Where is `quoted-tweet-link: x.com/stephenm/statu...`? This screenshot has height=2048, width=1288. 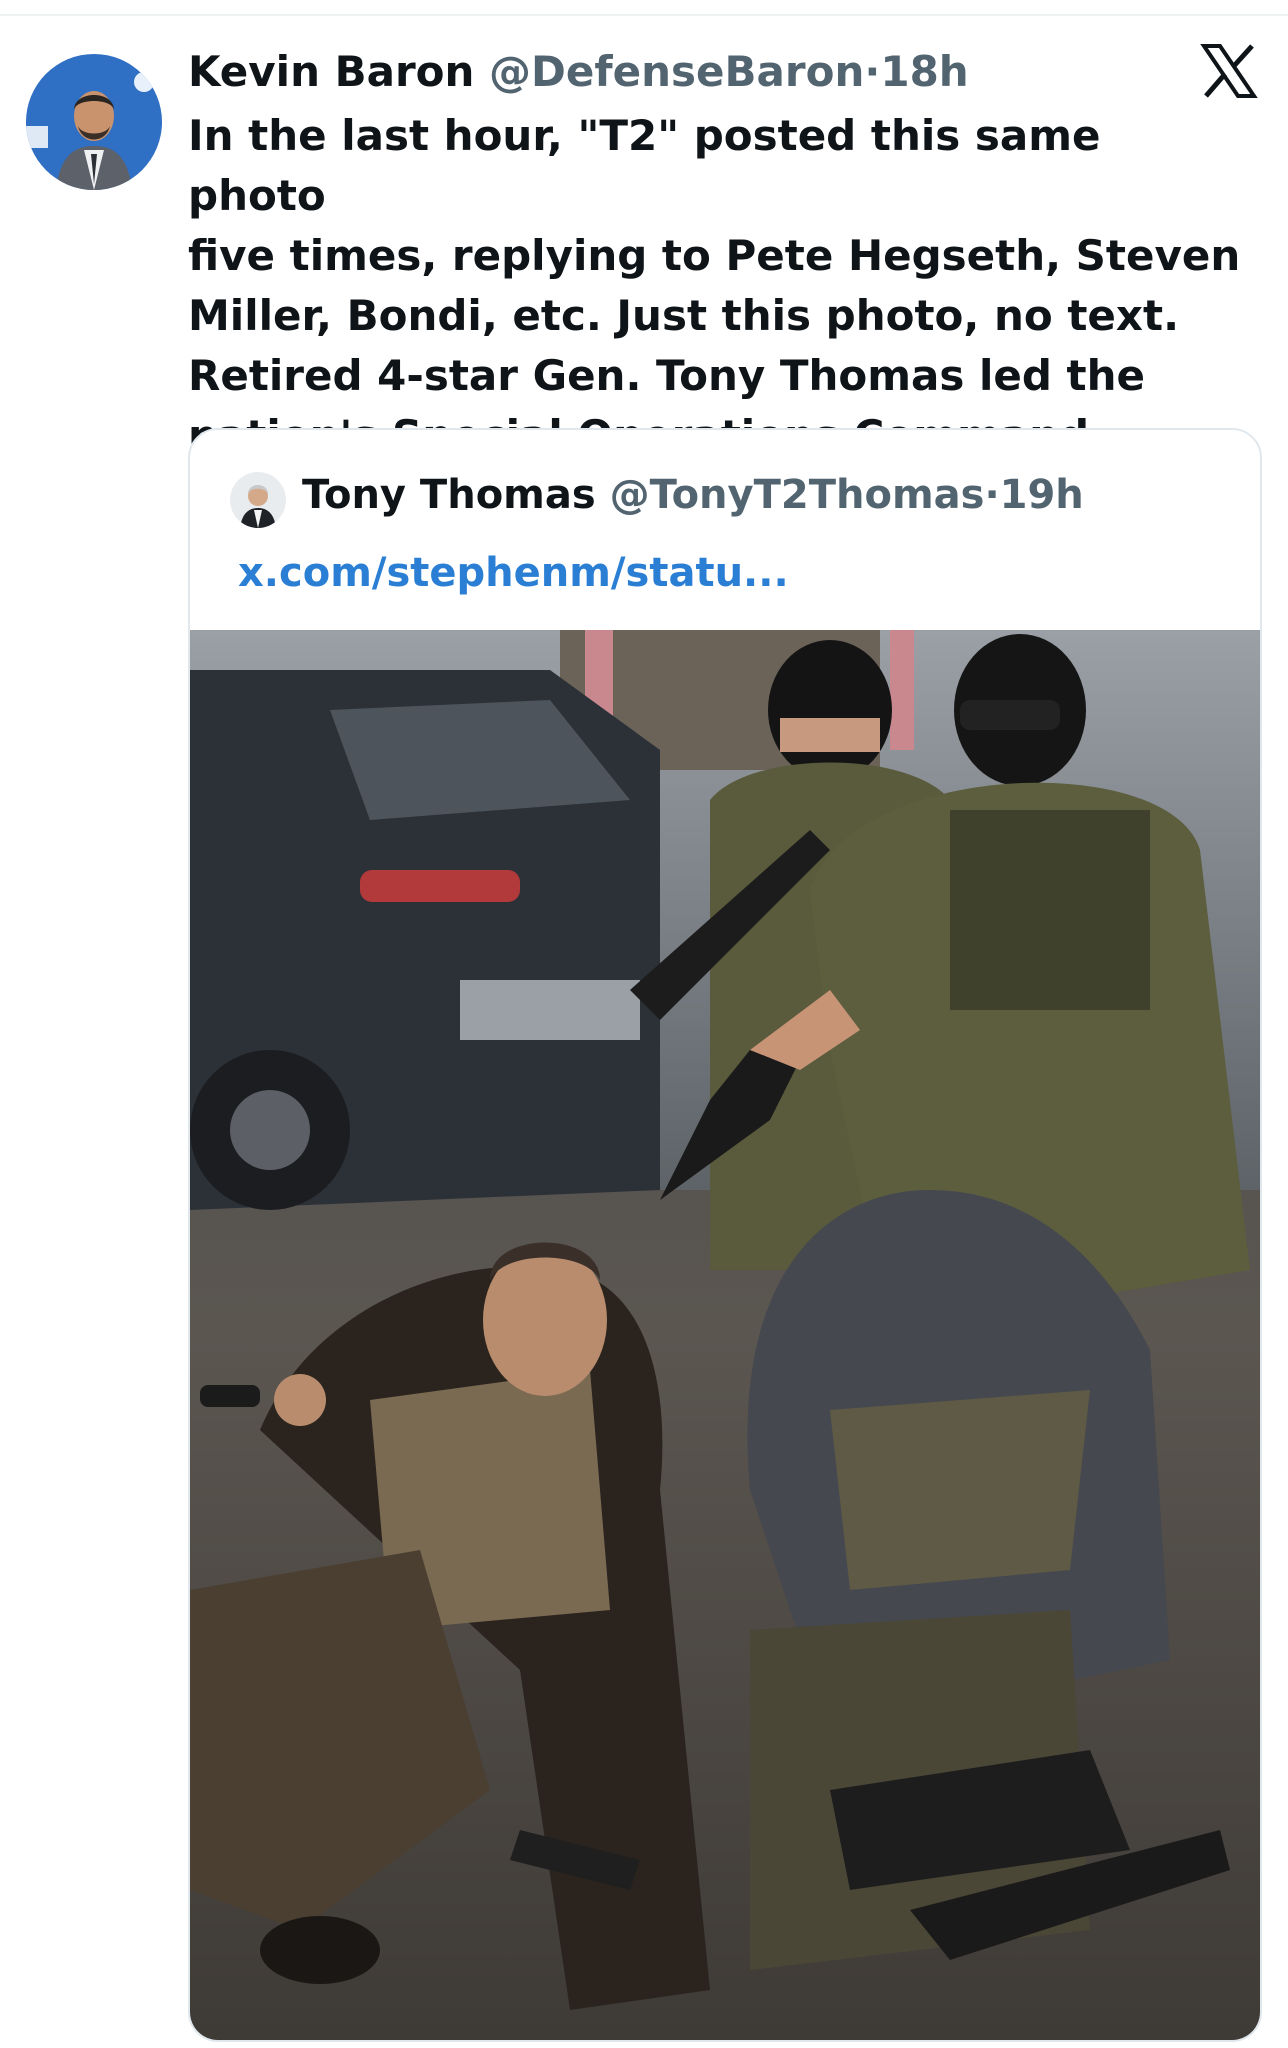
quoted-tweet-link: x.com/stephenm/statu... is located at coordinates (513, 573).